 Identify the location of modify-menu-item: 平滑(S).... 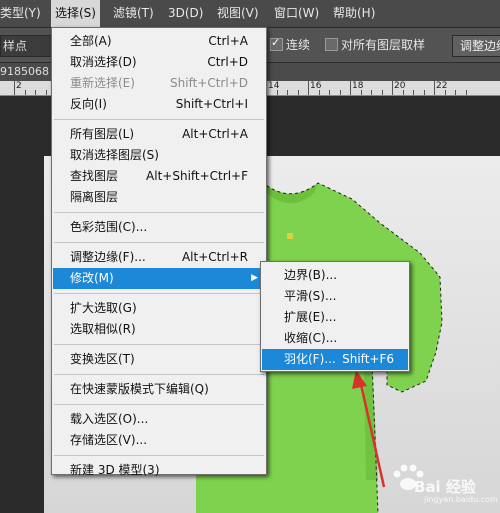
(335, 296).